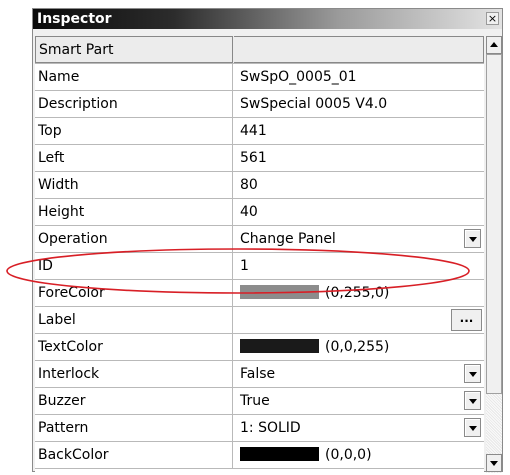 Image resolution: width=510 pixels, height=475 pixels. I want to click on property-row-backcolor: BackColor (0,0,0), so click(259, 455).